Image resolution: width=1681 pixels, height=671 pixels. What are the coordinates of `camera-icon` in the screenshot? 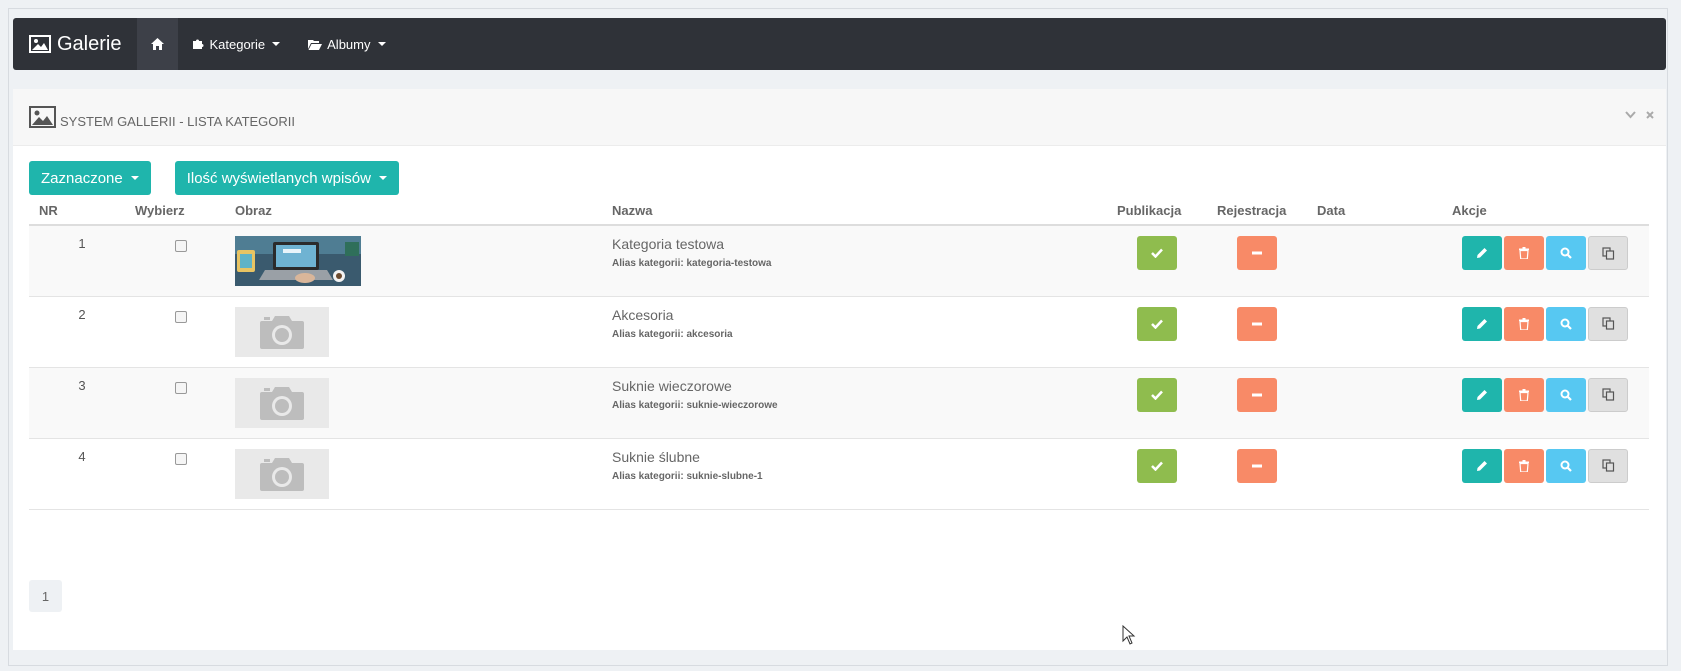 It's located at (282, 474).